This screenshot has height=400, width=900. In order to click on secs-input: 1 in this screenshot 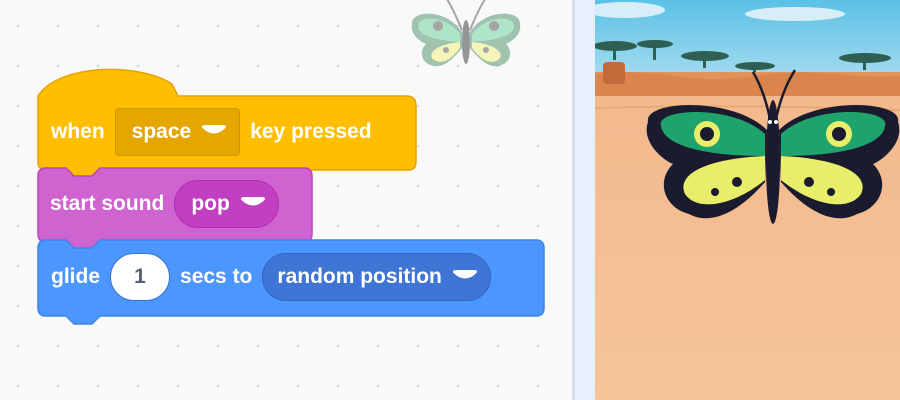, I will do `click(140, 277)`.